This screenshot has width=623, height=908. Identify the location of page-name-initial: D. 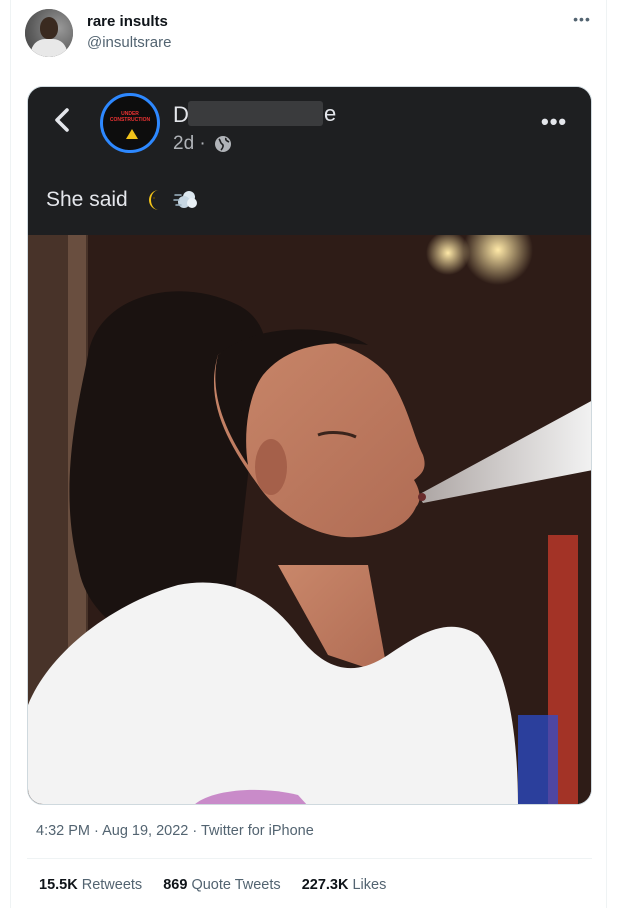
(181, 114).